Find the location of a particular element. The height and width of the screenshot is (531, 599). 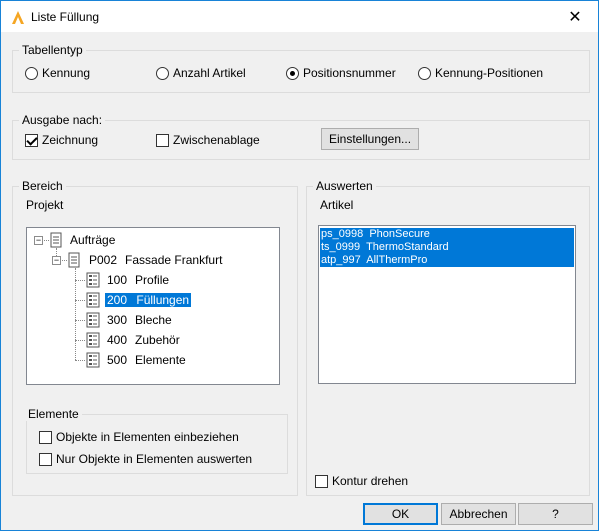

list-item: ts_0999 ThermoStandard is located at coordinates (447, 247).